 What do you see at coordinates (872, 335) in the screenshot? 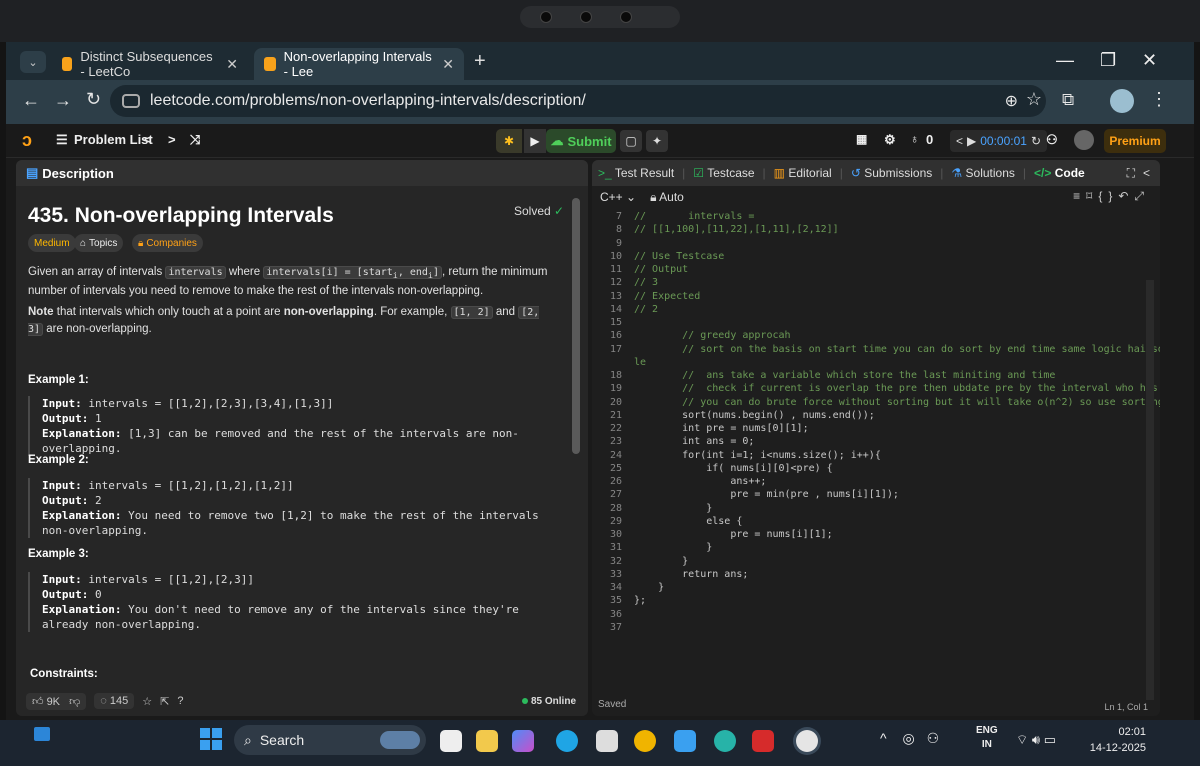
I see `code-line: 16 // greedy approcah` at bounding box center [872, 335].